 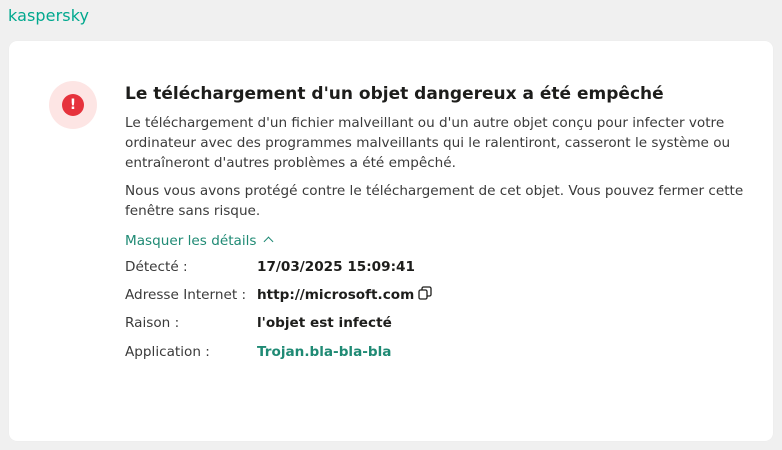 I want to click on copy-icon, so click(x=425, y=293).